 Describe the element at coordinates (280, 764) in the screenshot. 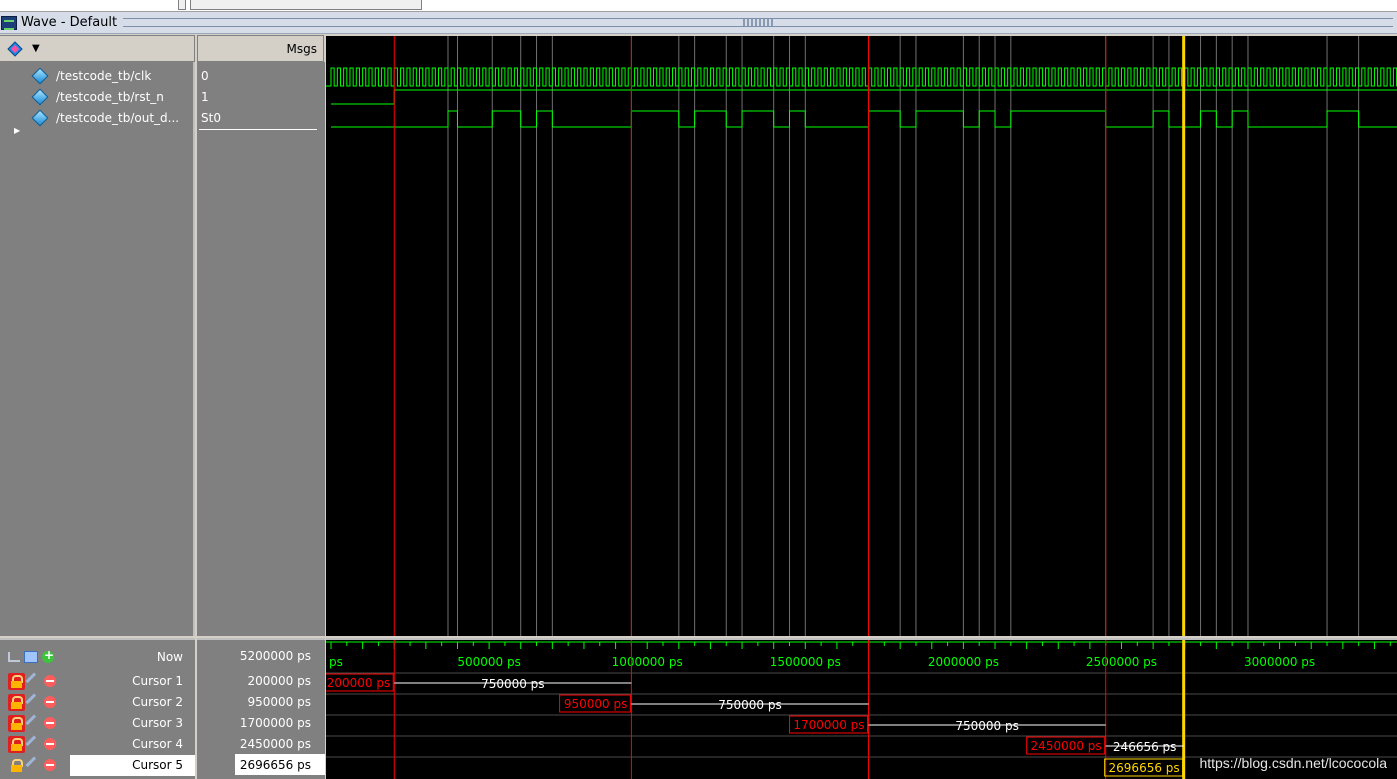

I see `cursor-value-active: 2696656 ps` at that location.